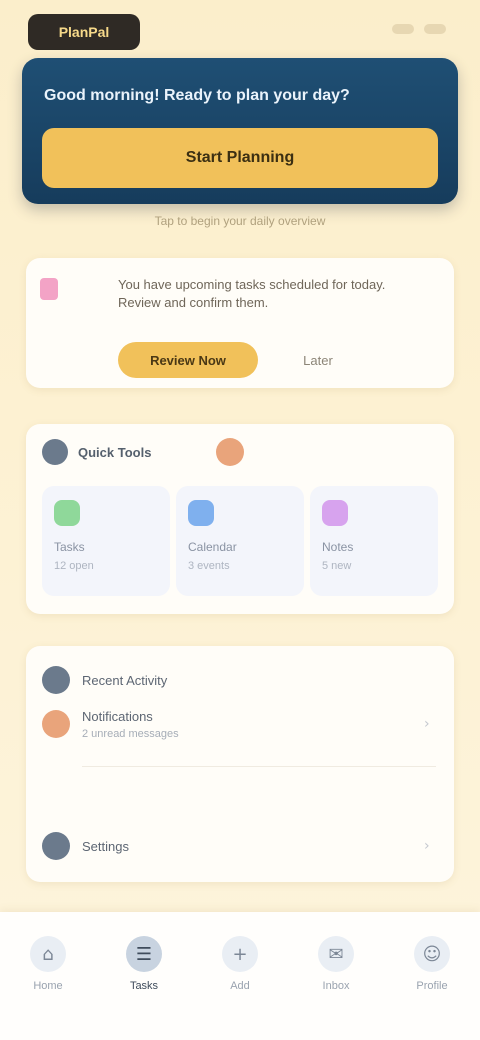 Image resolution: width=480 pixels, height=1040 pixels. I want to click on top-bar: PlanPal, so click(240, 28).